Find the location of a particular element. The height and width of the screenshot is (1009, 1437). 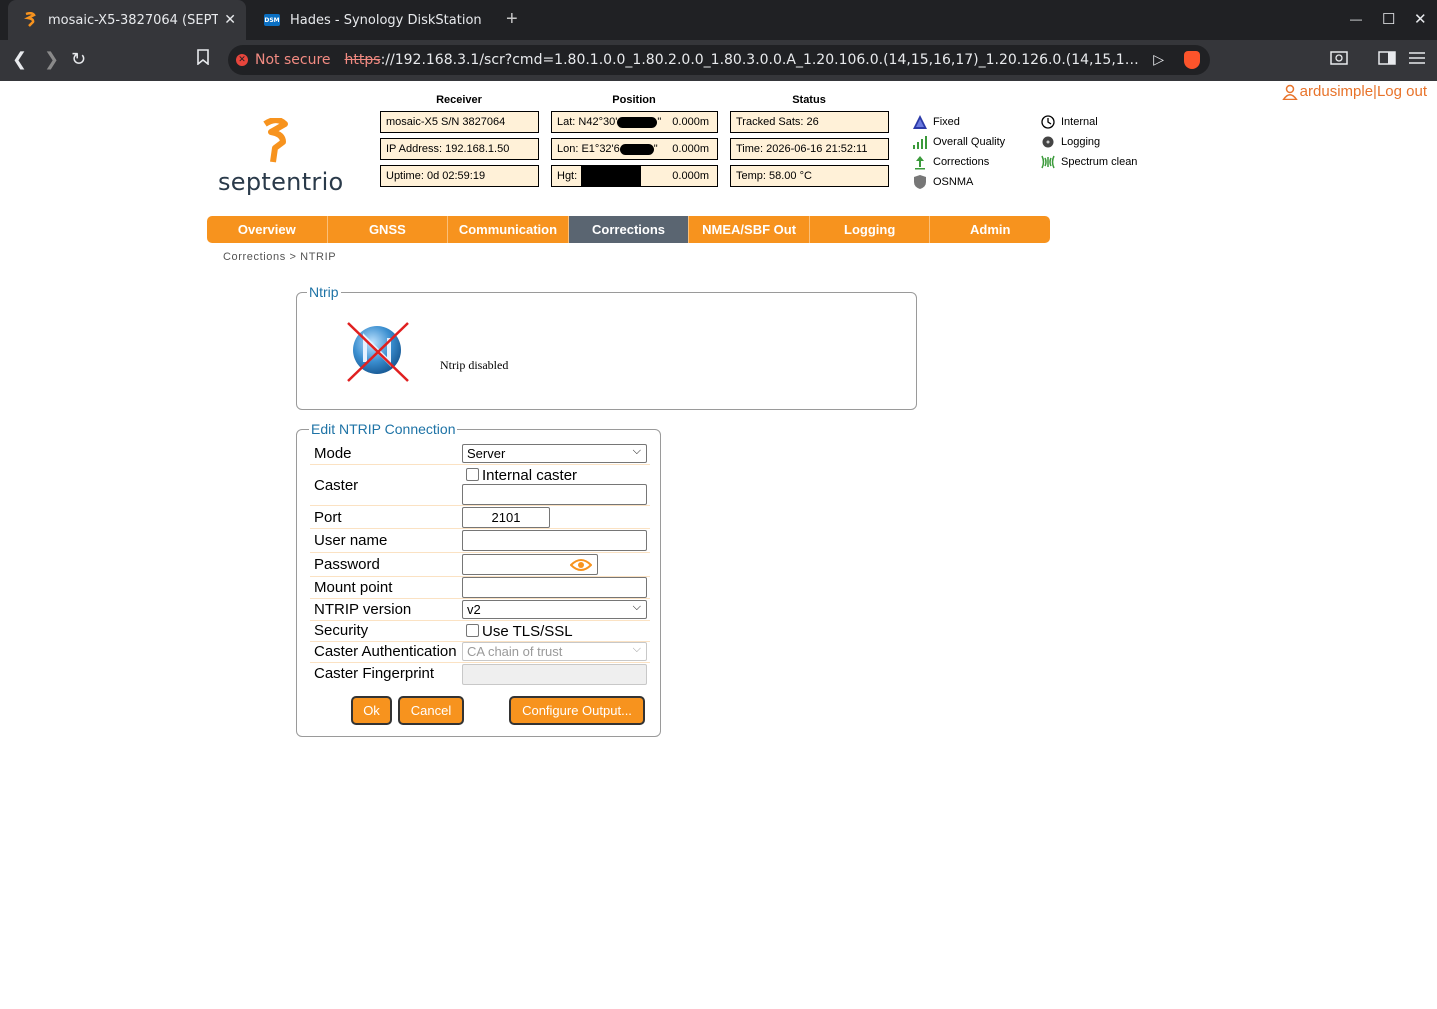

warning-icon: ✕ is located at coordinates (242, 60).